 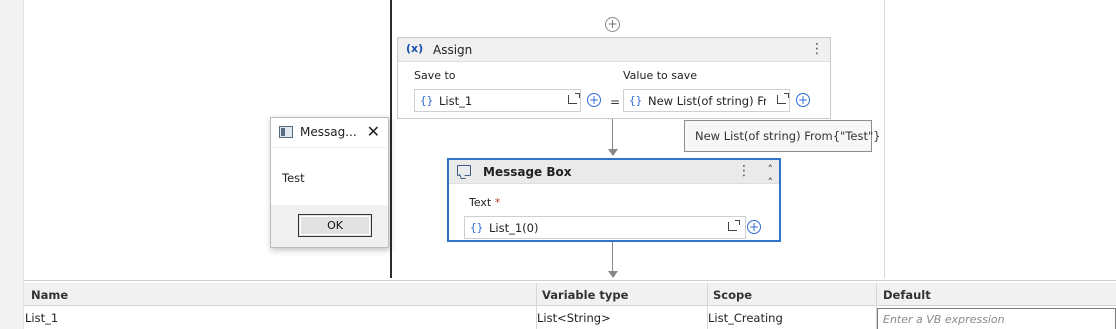 I want to click on variable-name-cell: List_1, so click(x=41, y=318).